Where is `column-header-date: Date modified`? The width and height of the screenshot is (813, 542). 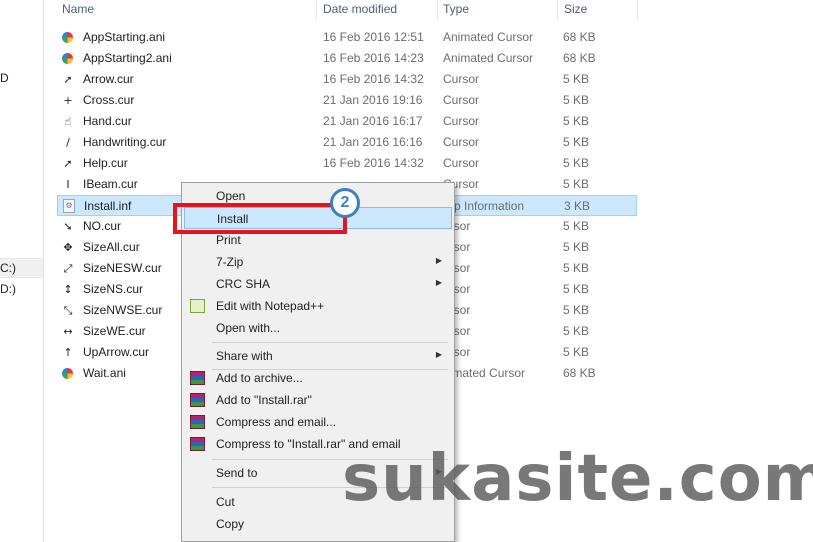 column-header-date: Date modified is located at coordinates (360, 10).